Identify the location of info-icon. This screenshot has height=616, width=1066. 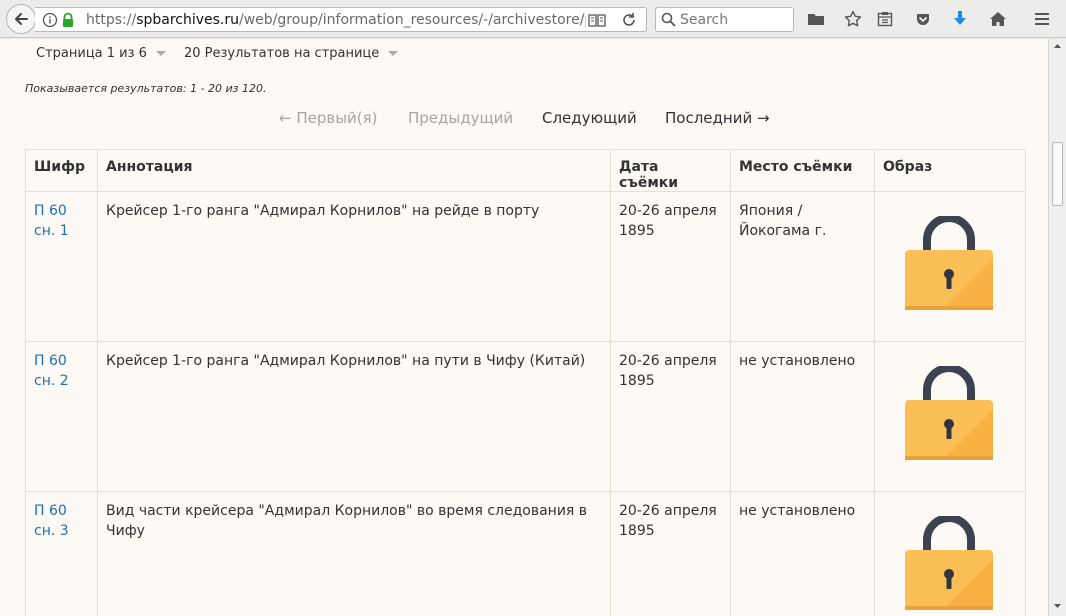
(50, 22).